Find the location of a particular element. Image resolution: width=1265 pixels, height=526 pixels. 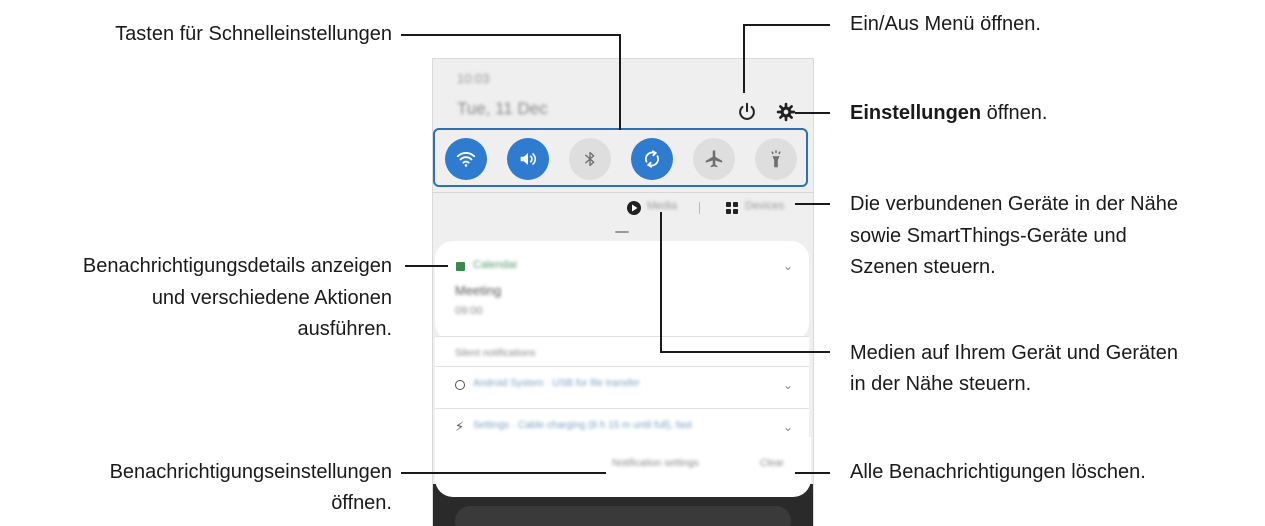

calendar-icon is located at coordinates (460, 266).